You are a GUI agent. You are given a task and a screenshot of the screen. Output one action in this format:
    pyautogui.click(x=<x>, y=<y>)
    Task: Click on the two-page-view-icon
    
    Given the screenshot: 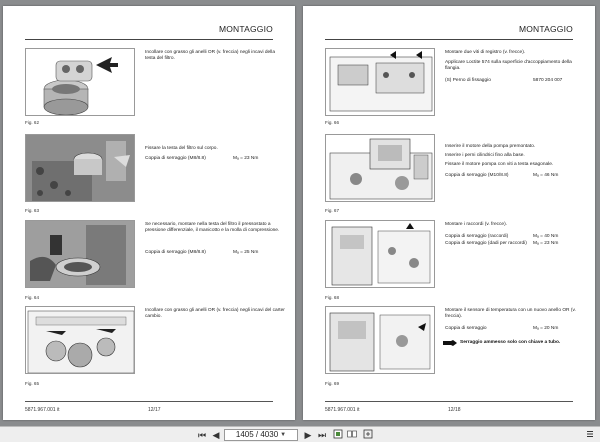 What is the action you would take?
    pyautogui.click(x=352, y=435)
    